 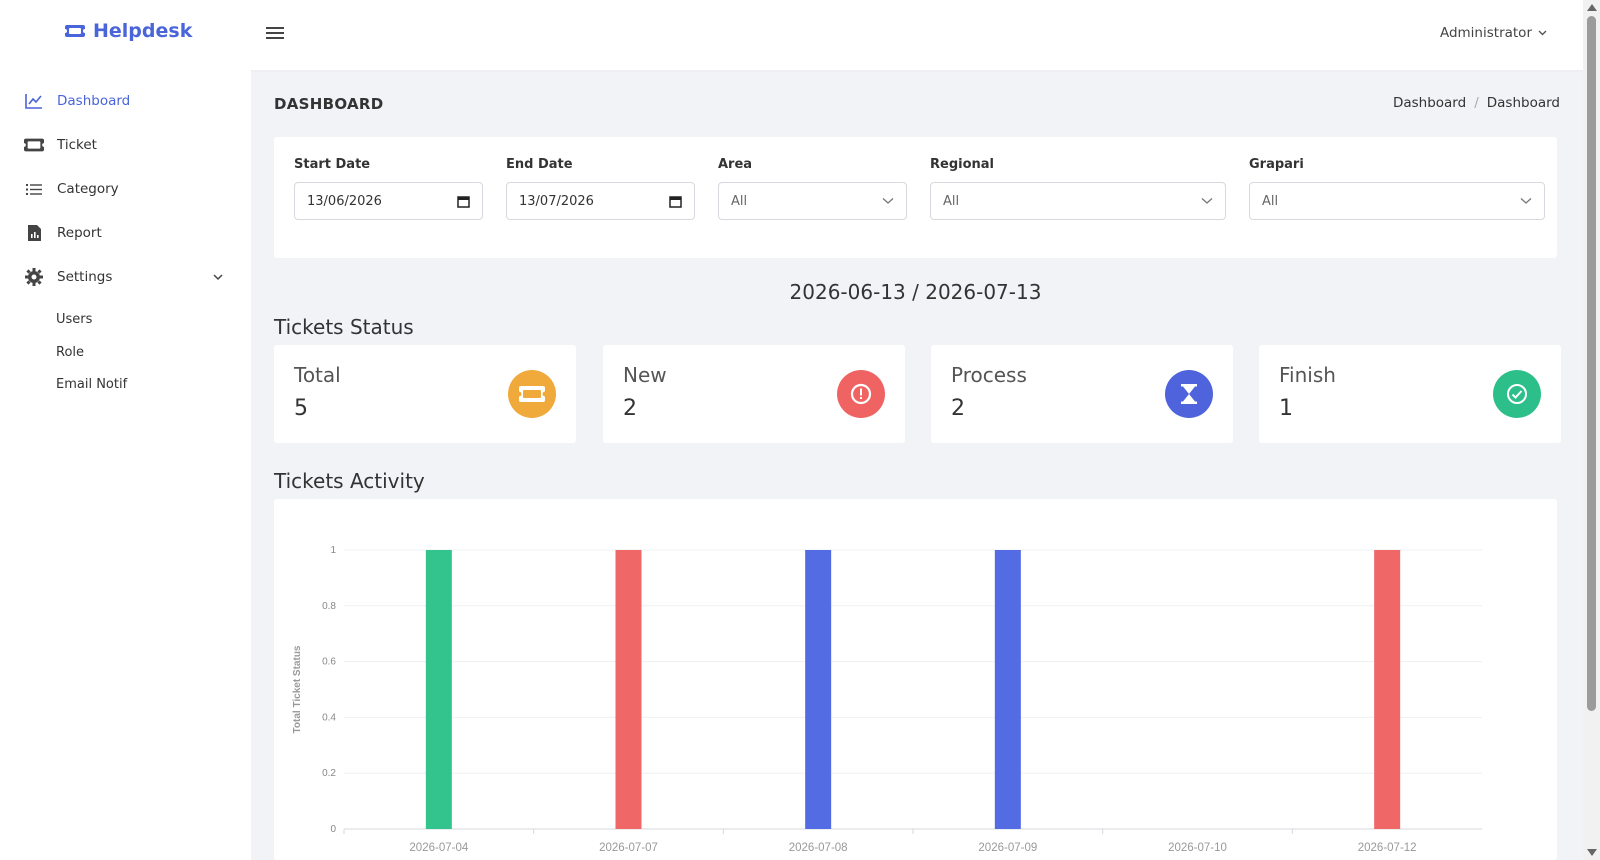 What do you see at coordinates (1591, 363) in the screenshot?
I see `scroll-thumb` at bounding box center [1591, 363].